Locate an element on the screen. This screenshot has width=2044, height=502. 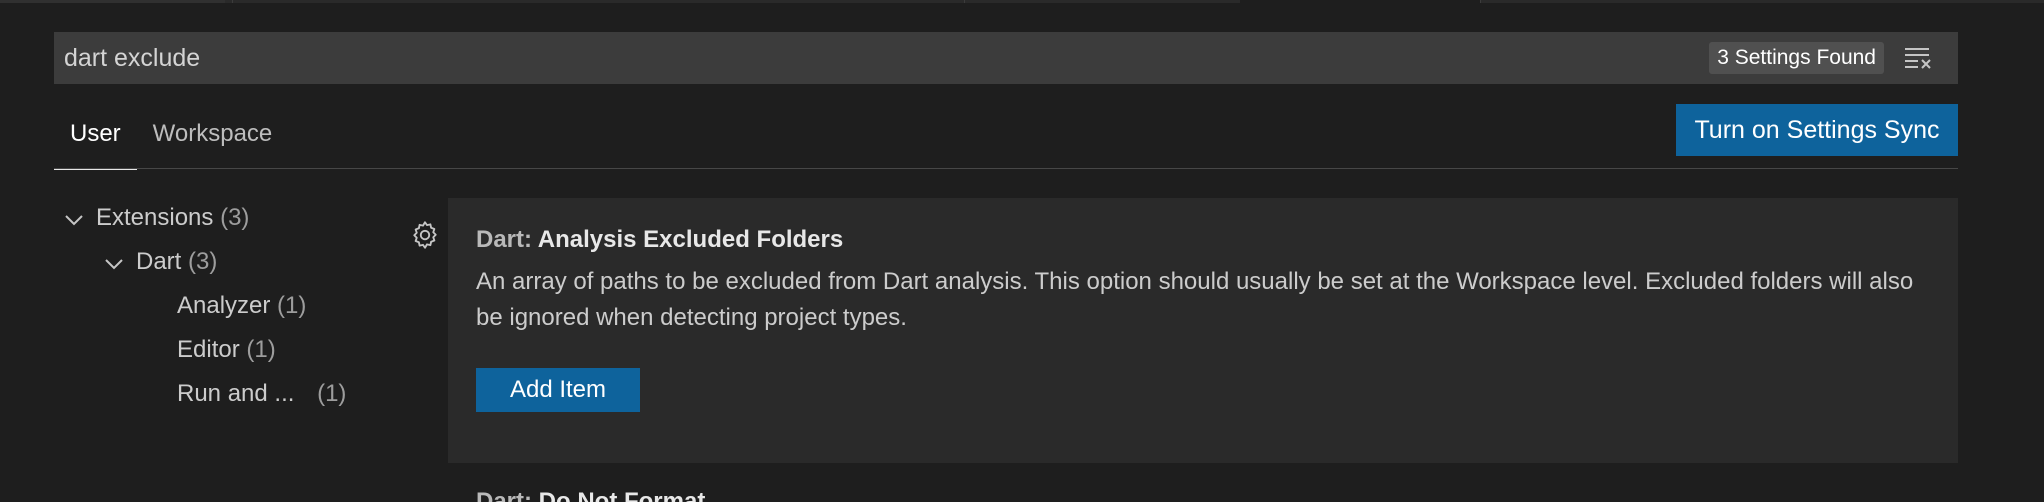
toc-label: Dart is located at coordinates (159, 261).